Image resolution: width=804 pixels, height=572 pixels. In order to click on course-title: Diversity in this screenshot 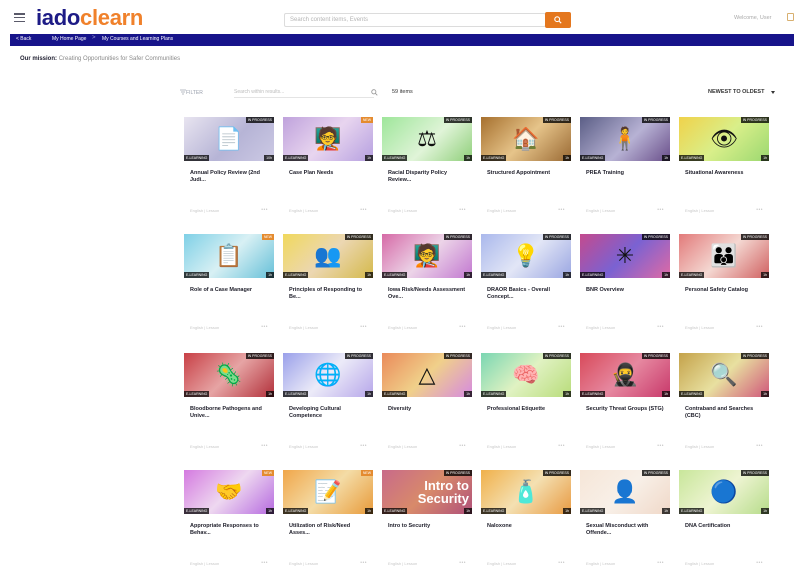, I will do `click(427, 409)`.